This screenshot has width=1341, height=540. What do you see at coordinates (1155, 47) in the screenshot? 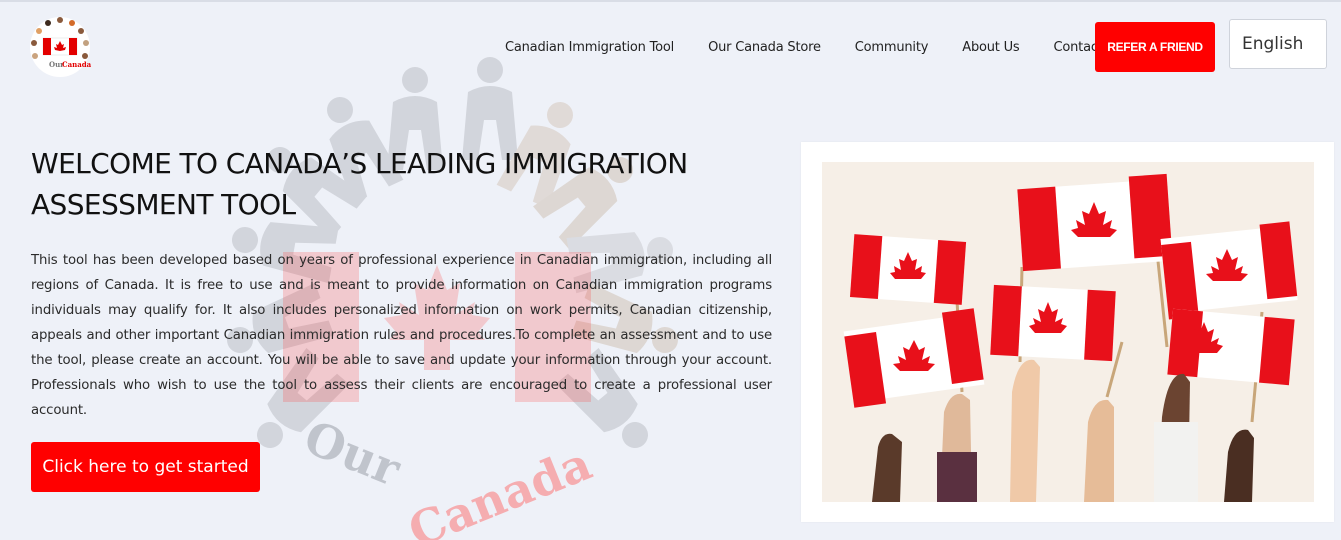
I see `refer-a-friend-button: REFER A FRIEND` at bounding box center [1155, 47].